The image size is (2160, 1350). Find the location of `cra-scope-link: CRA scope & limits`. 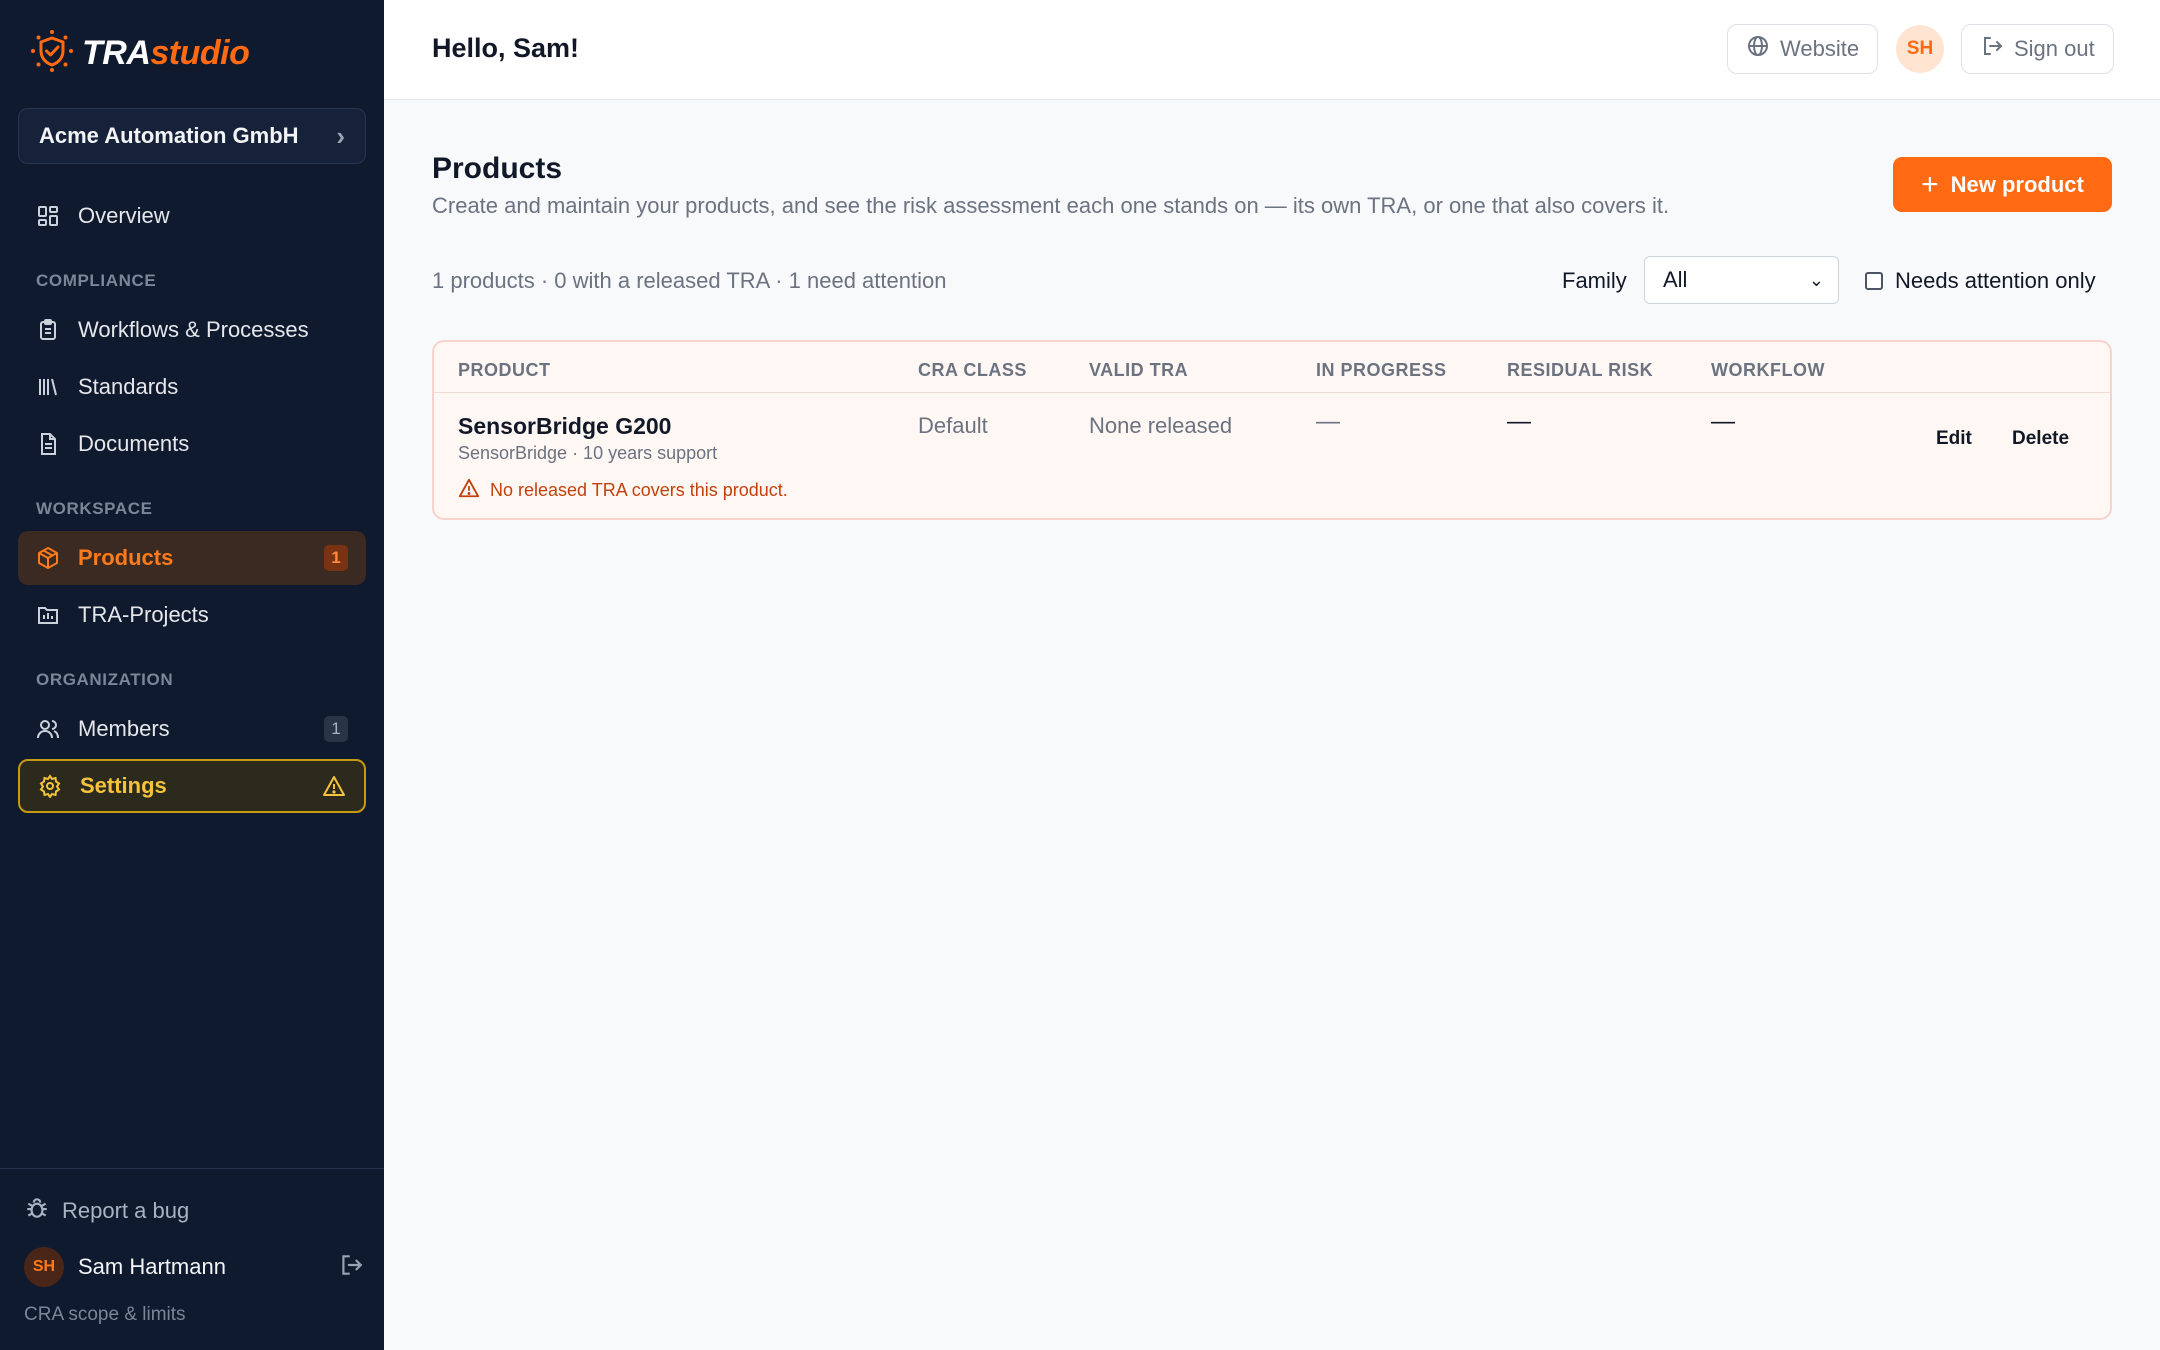

cra-scope-link: CRA scope & limits is located at coordinates (105, 1315).